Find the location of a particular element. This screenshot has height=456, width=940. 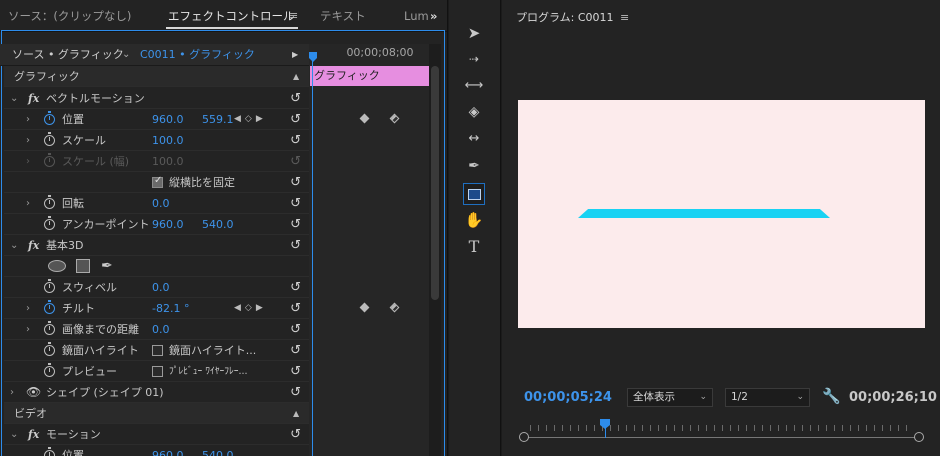

preview-checkbox is located at coordinates (157, 371).